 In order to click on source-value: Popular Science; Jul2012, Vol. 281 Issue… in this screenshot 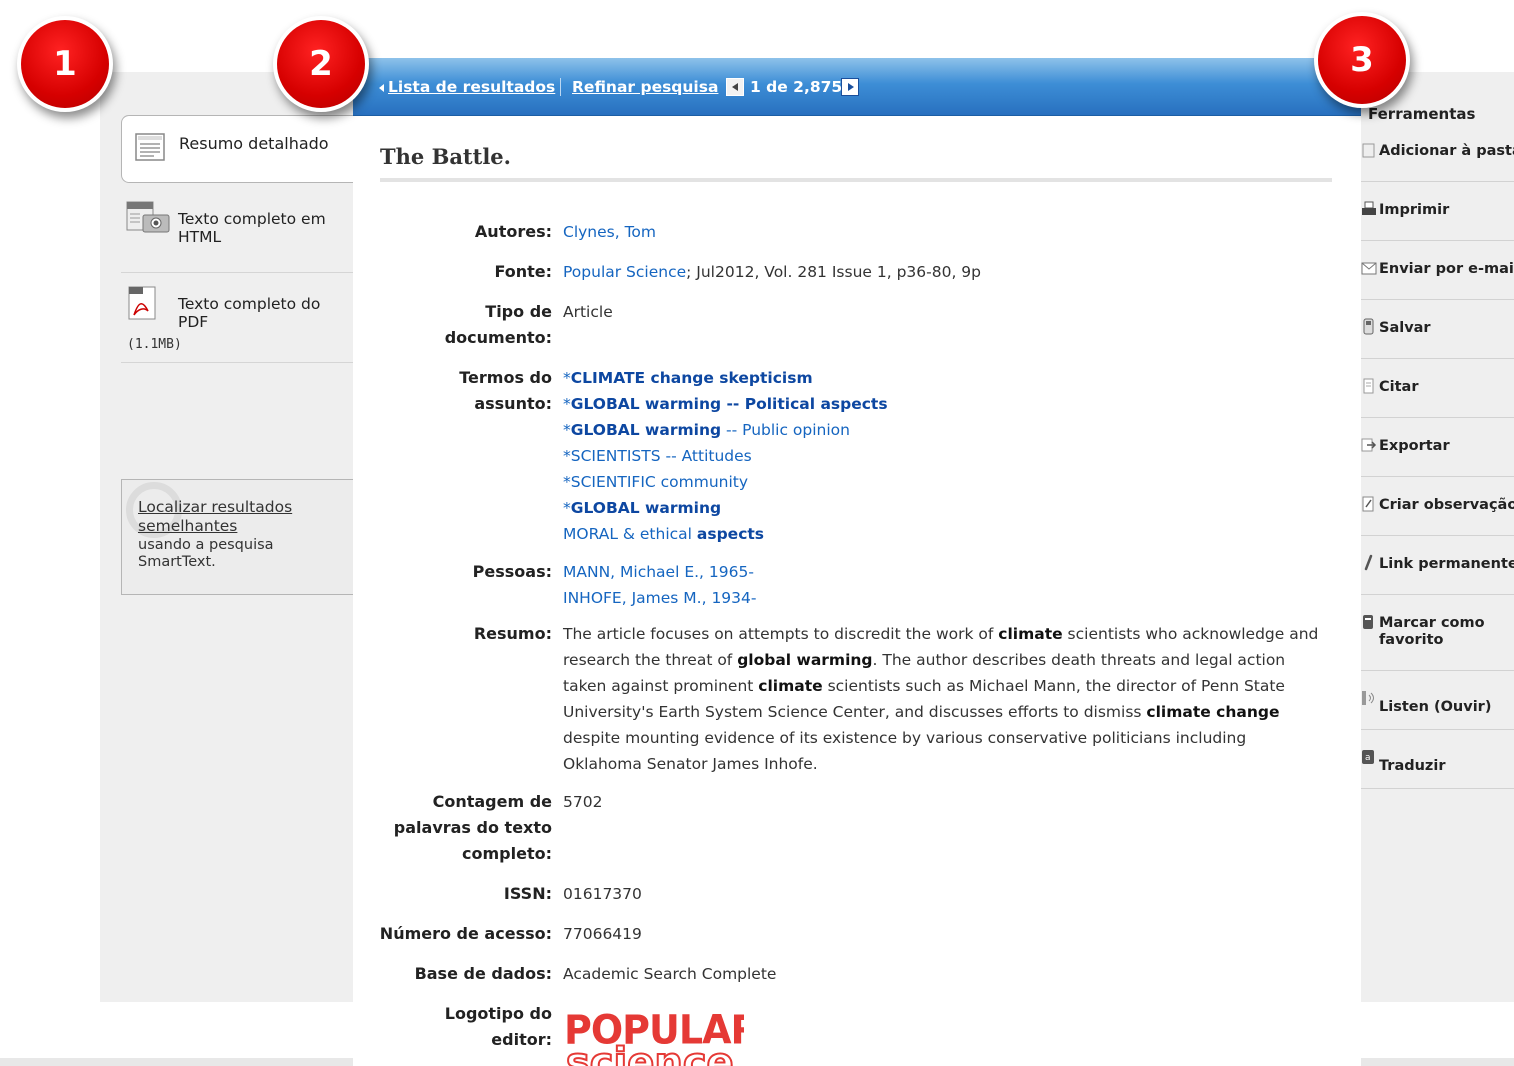, I will do `click(772, 272)`.